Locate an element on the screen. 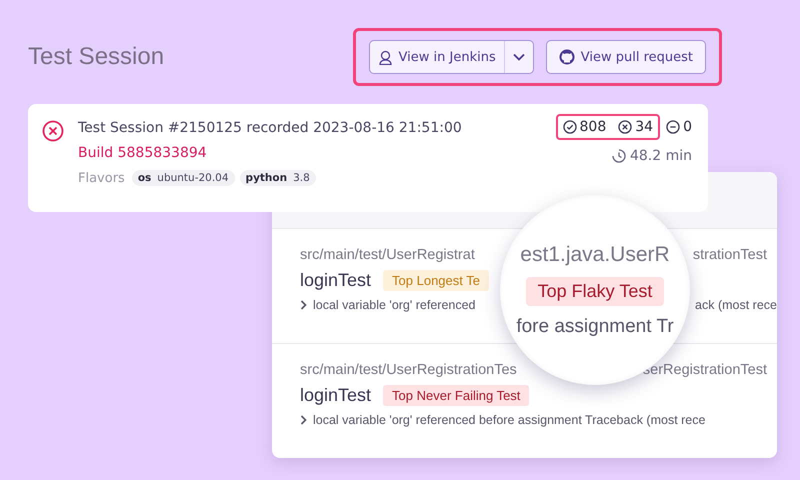 This screenshot has height=480, width=800. count-value: 808 is located at coordinates (593, 127).